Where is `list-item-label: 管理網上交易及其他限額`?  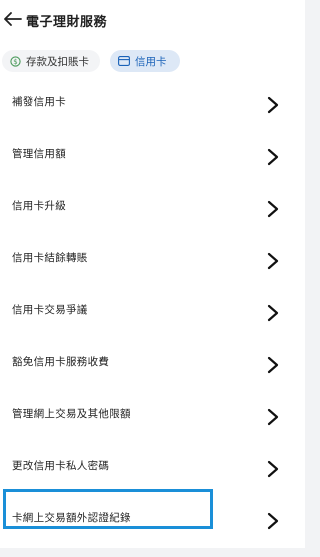 list-item-label: 管理網上交易及其他限額 is located at coordinates (71, 414).